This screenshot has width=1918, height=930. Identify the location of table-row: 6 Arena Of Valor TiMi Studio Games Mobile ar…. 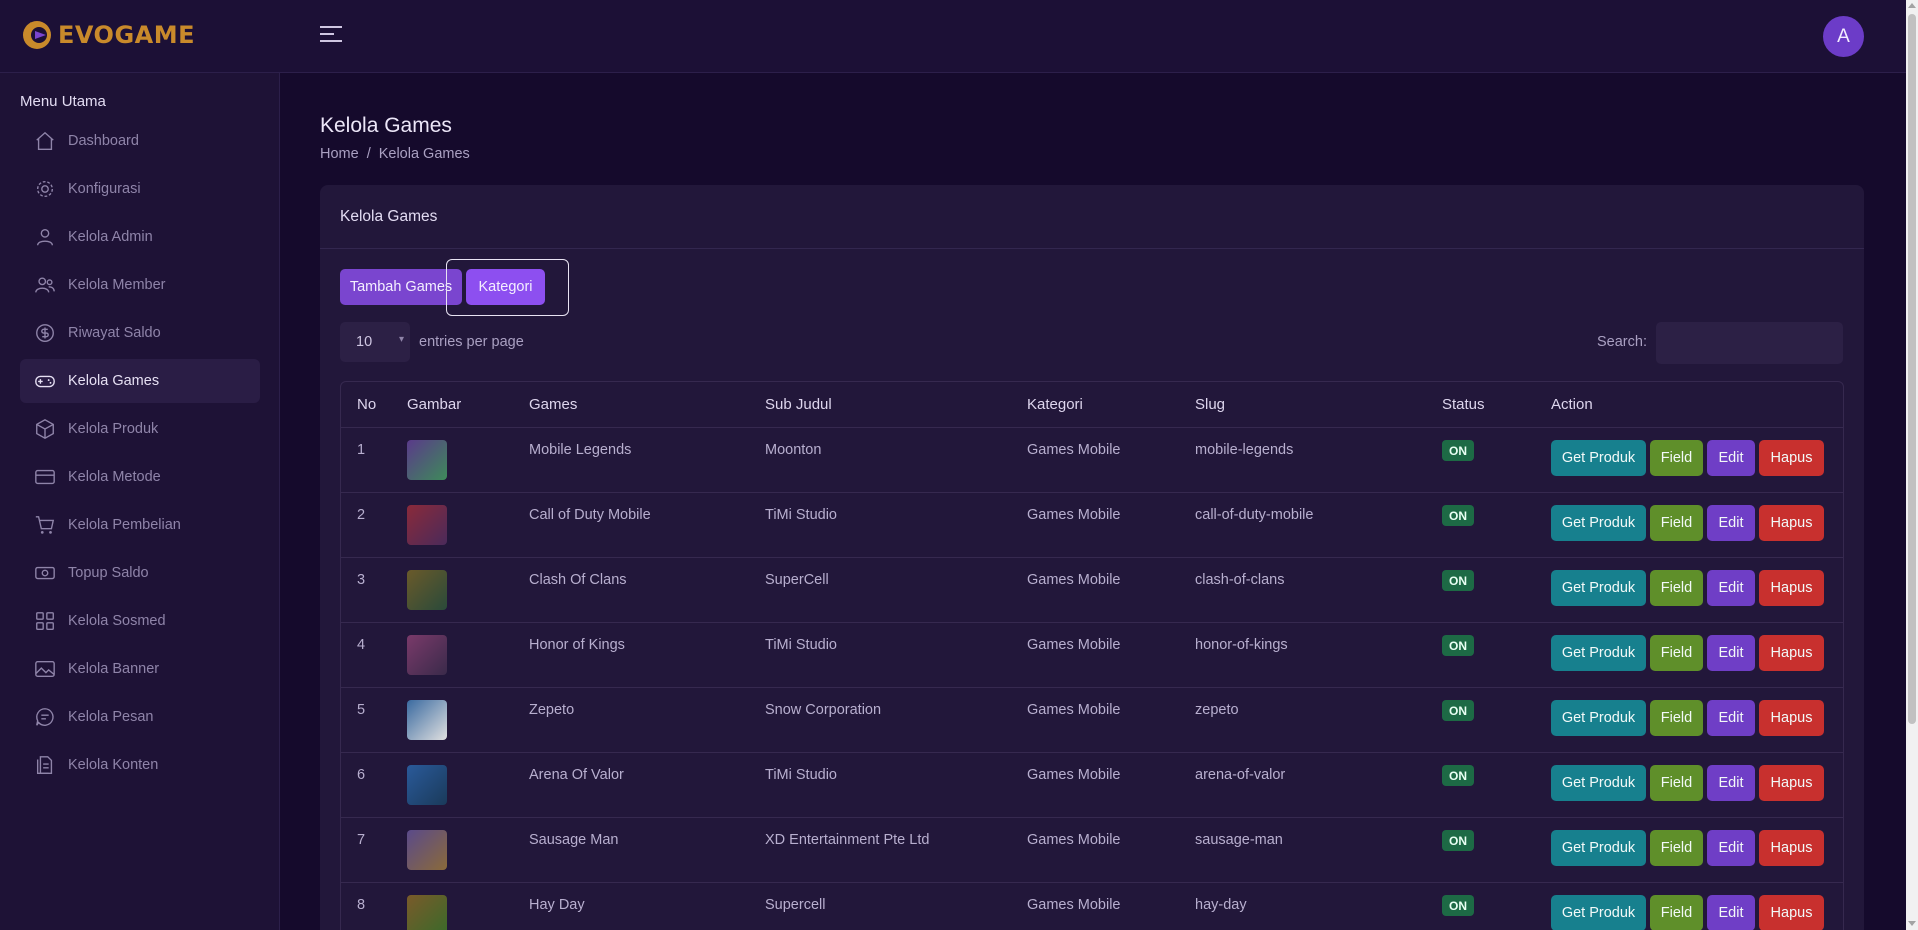
(1092, 785).